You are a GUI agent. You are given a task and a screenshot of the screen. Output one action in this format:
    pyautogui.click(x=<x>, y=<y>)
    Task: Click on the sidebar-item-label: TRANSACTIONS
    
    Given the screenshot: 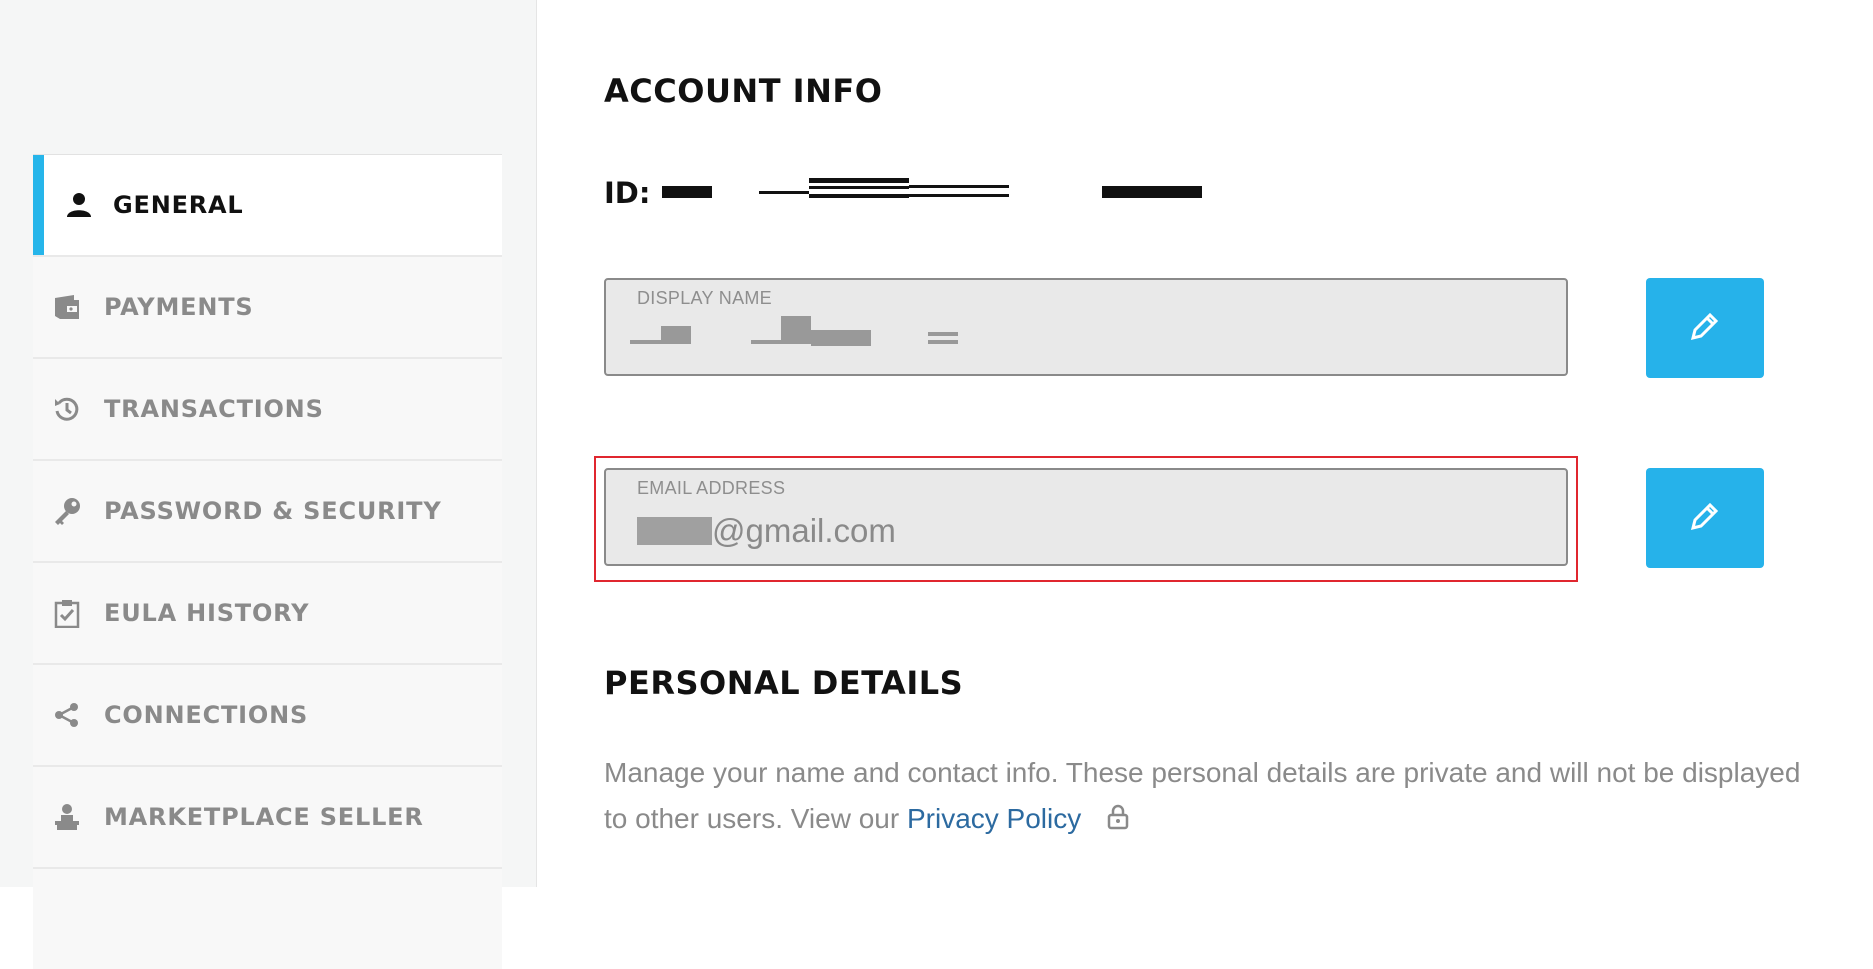 What is the action you would take?
    pyautogui.click(x=214, y=409)
    